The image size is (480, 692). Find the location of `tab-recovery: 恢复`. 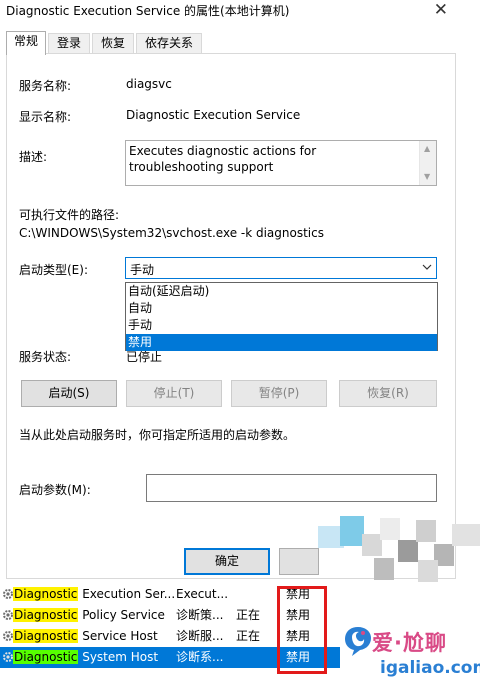

tab-recovery: 恢复 is located at coordinates (113, 43).